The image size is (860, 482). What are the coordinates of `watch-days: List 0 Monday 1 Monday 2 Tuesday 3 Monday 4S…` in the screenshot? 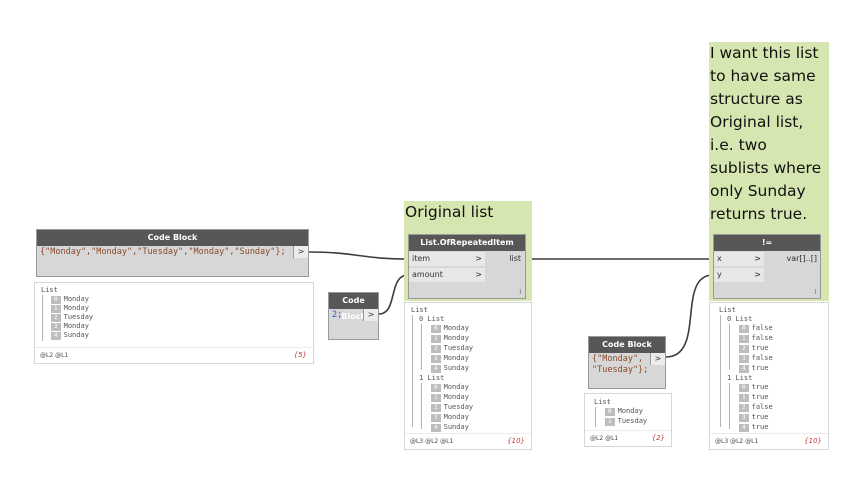 It's located at (174, 323).